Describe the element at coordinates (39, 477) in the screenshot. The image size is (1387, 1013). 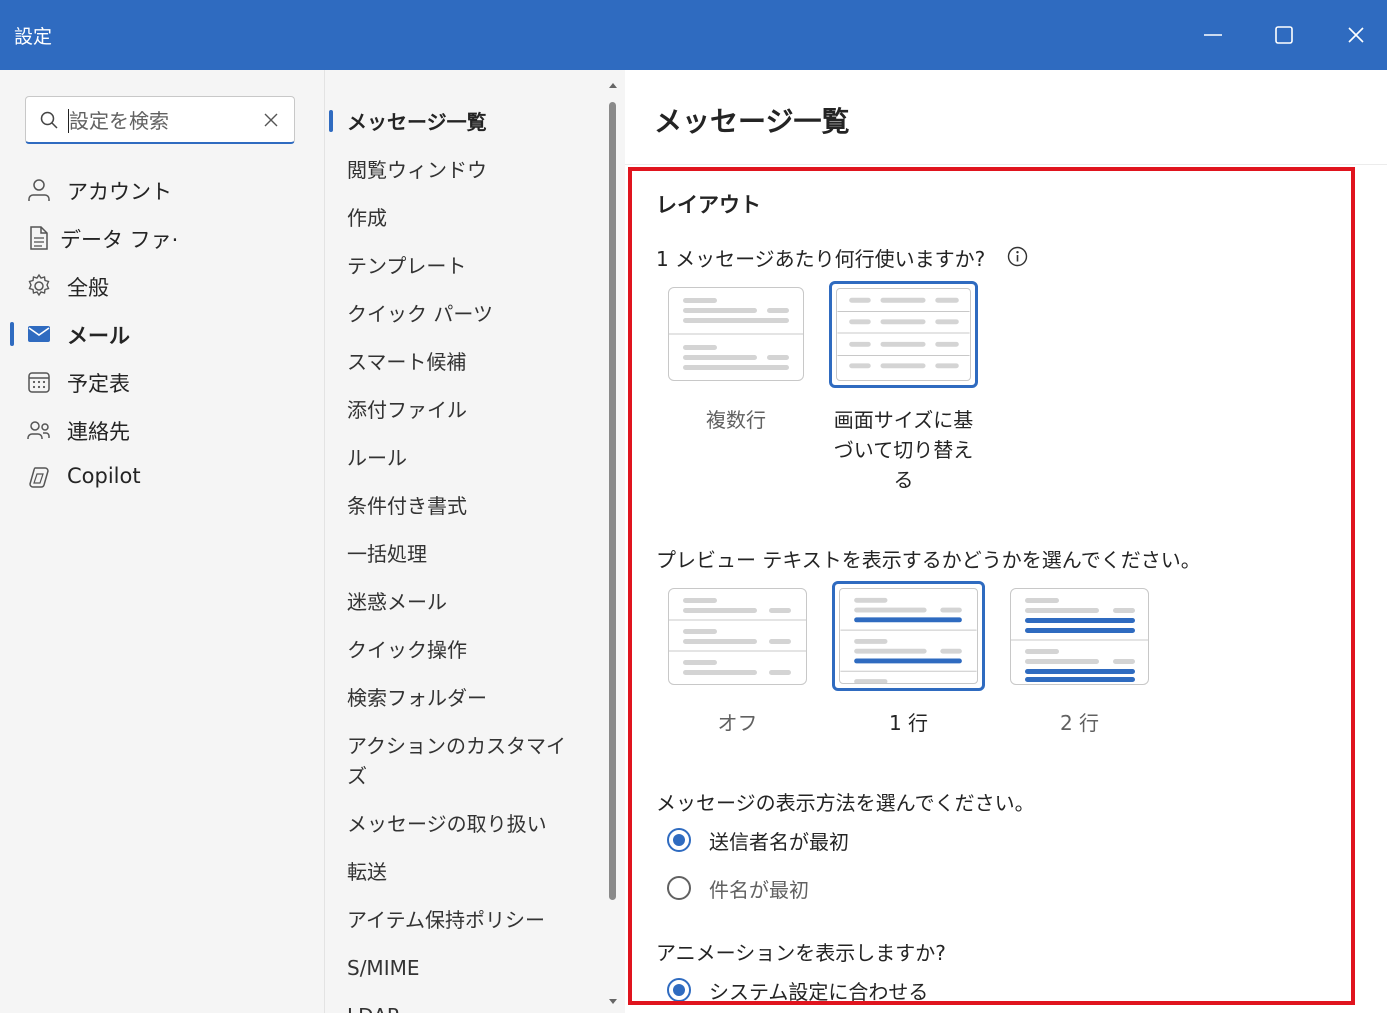
I see `copilot-icon` at that location.